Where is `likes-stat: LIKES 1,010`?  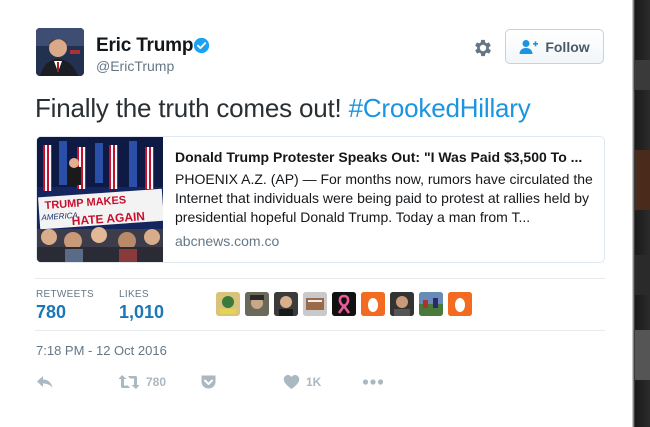
likes-stat: LIKES 1,010 is located at coordinates (141, 306).